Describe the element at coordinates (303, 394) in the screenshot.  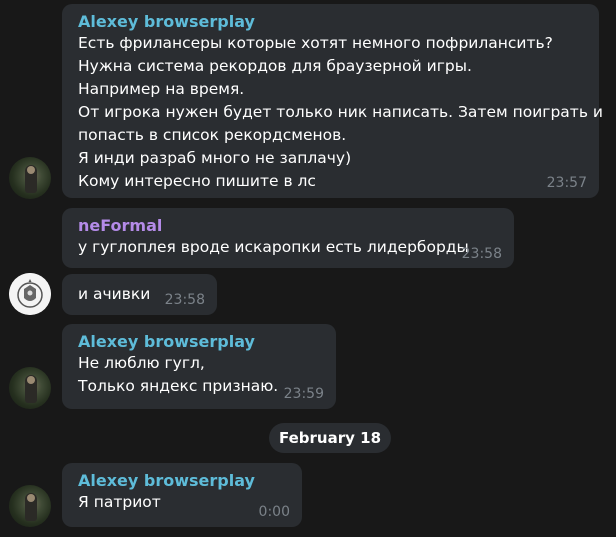
I see `message-time: 23:59` at that location.